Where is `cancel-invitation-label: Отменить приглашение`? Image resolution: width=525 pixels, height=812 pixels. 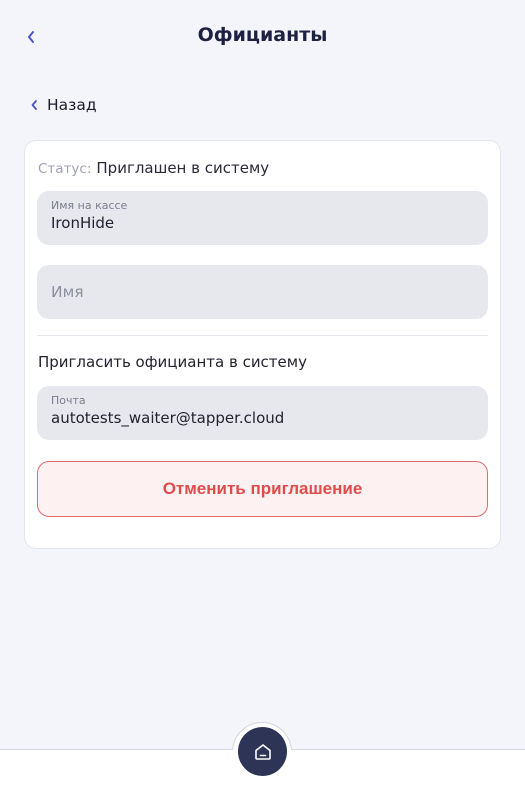
cancel-invitation-label: Отменить приглашение is located at coordinates (262, 488).